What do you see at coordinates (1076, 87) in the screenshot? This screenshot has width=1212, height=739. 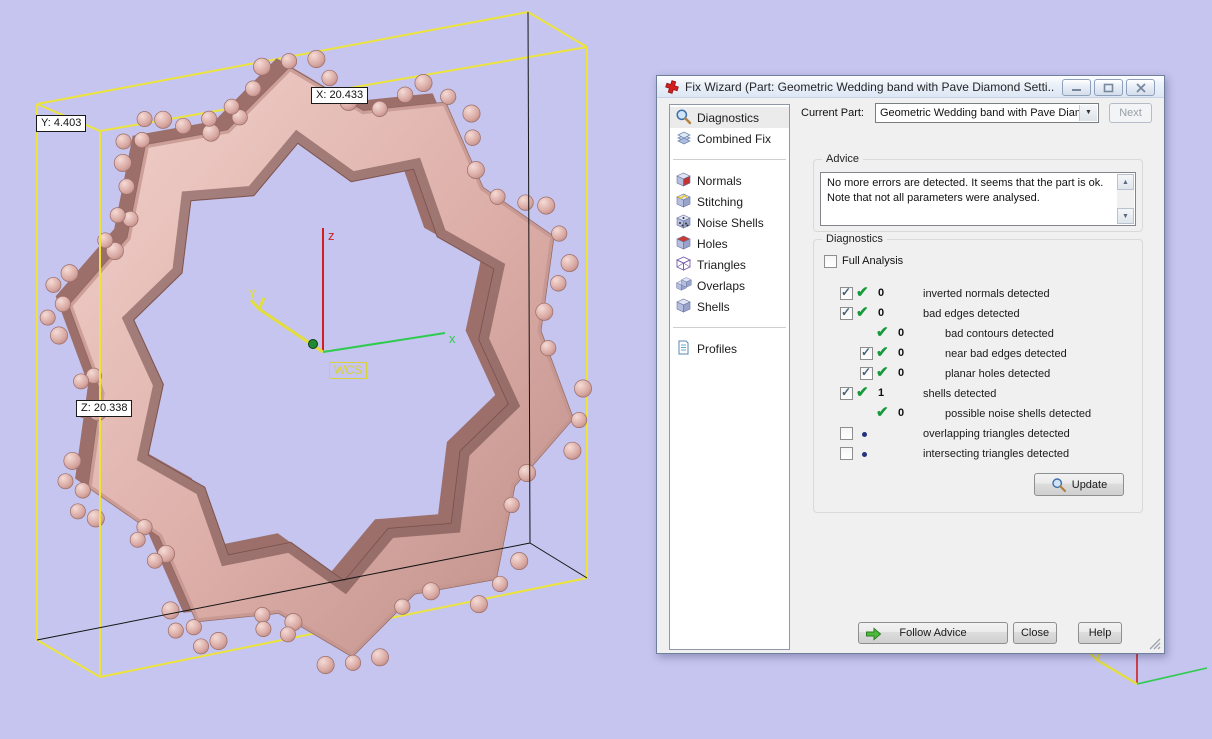 I see `minimize-button` at bounding box center [1076, 87].